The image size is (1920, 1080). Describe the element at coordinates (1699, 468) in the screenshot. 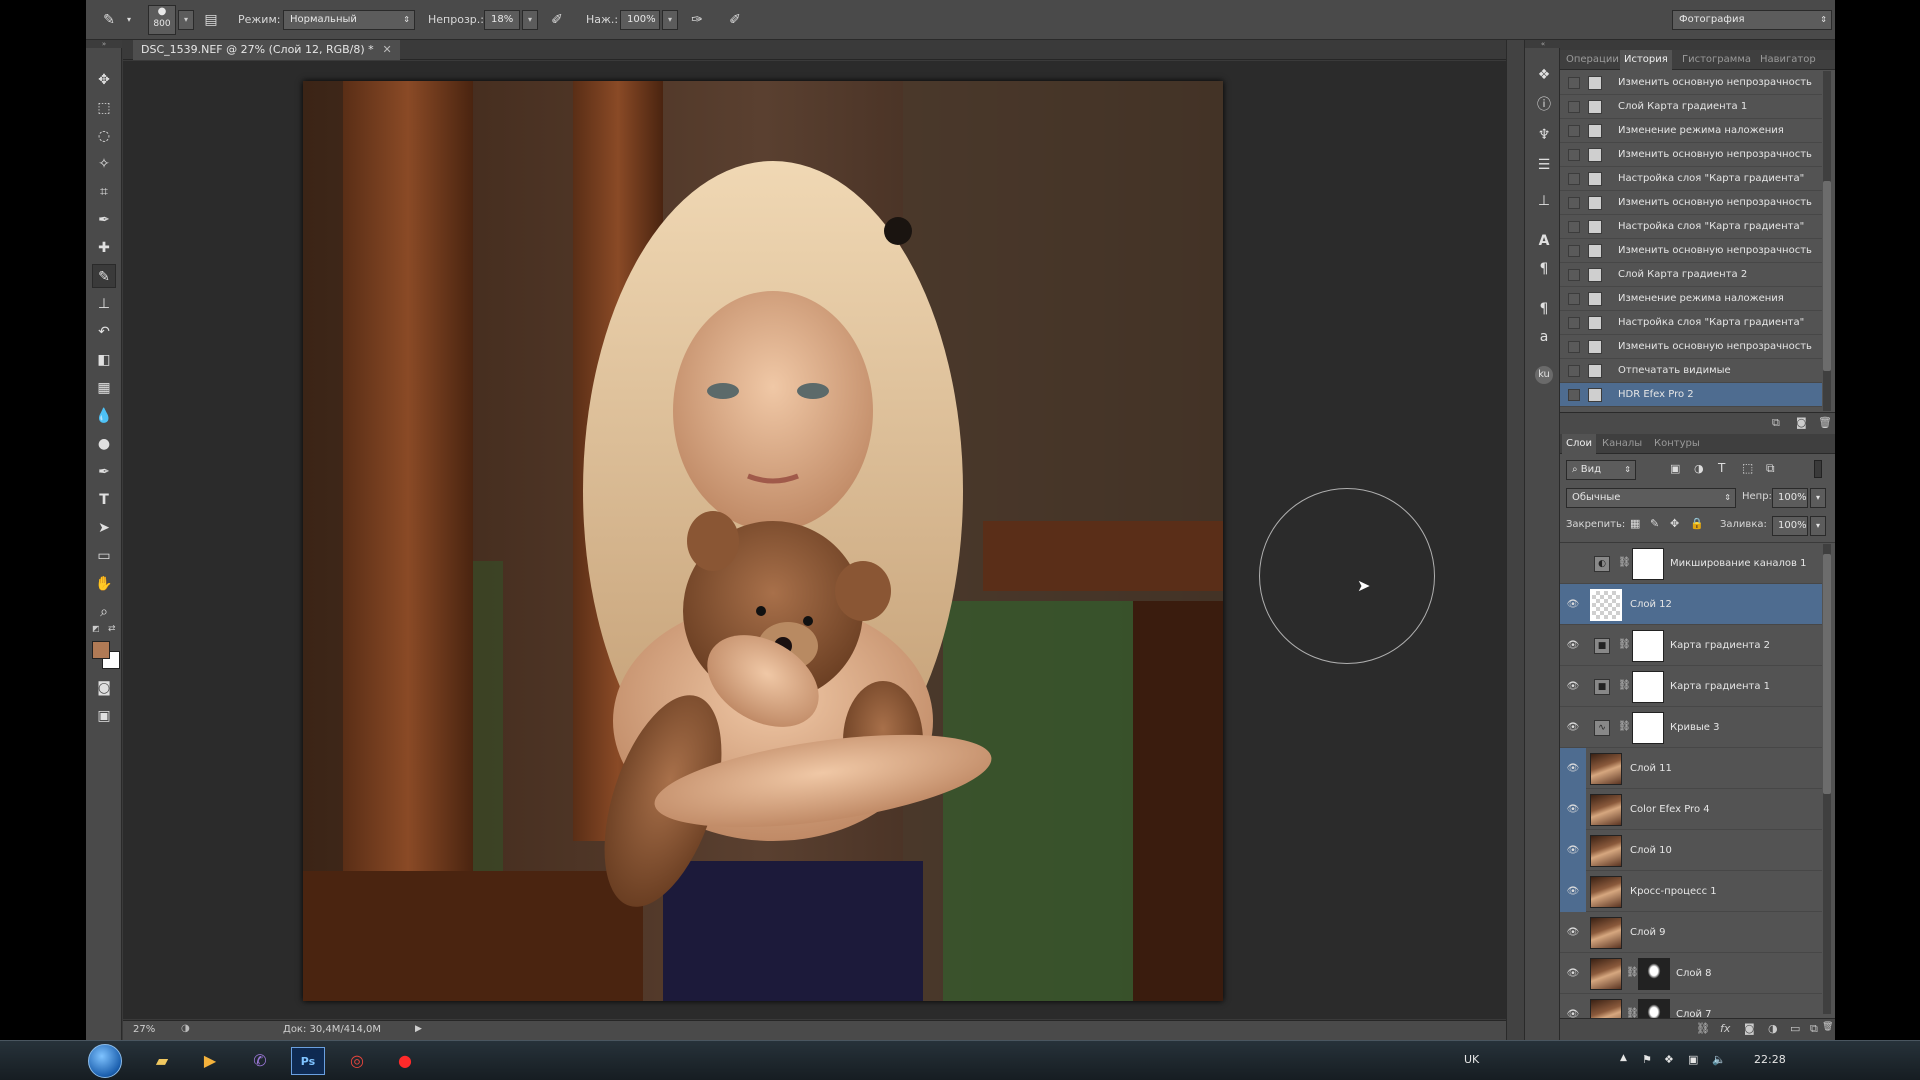

I see `filter-adjustment-icon: ◑` at that location.